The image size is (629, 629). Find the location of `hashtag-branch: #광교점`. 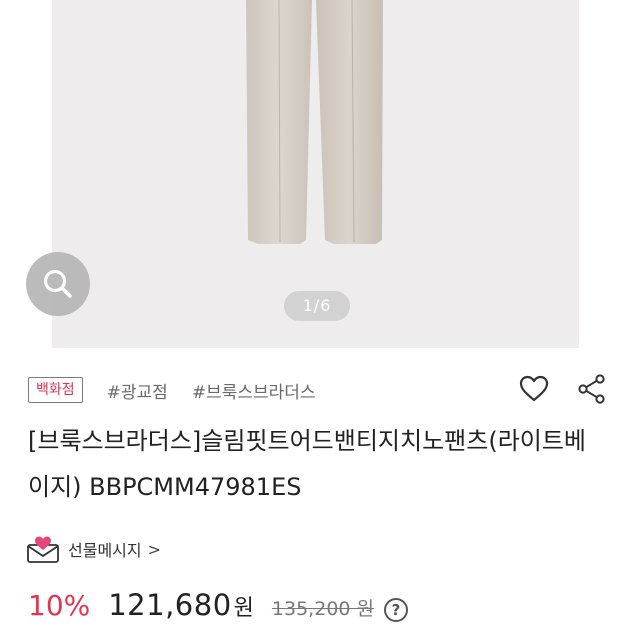

hashtag-branch: #광교점 is located at coordinates (137, 390).